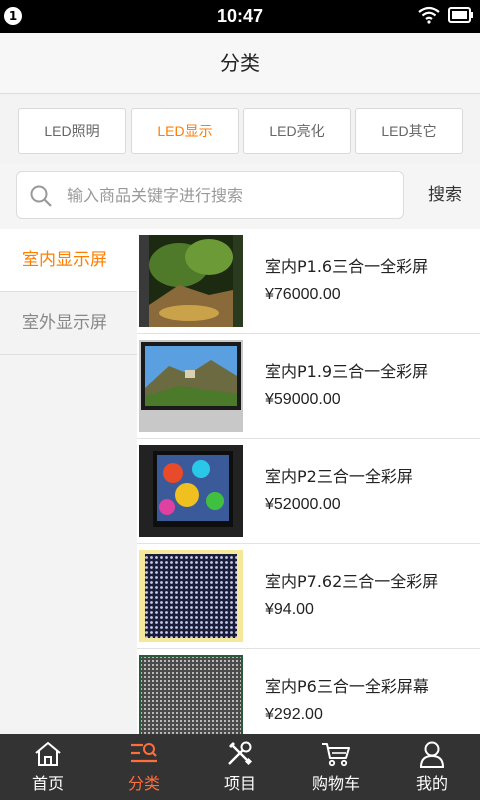 The width and height of the screenshot is (480, 800). Describe the element at coordinates (431, 783) in the screenshot. I see `nav-mine-label: 我的` at that location.